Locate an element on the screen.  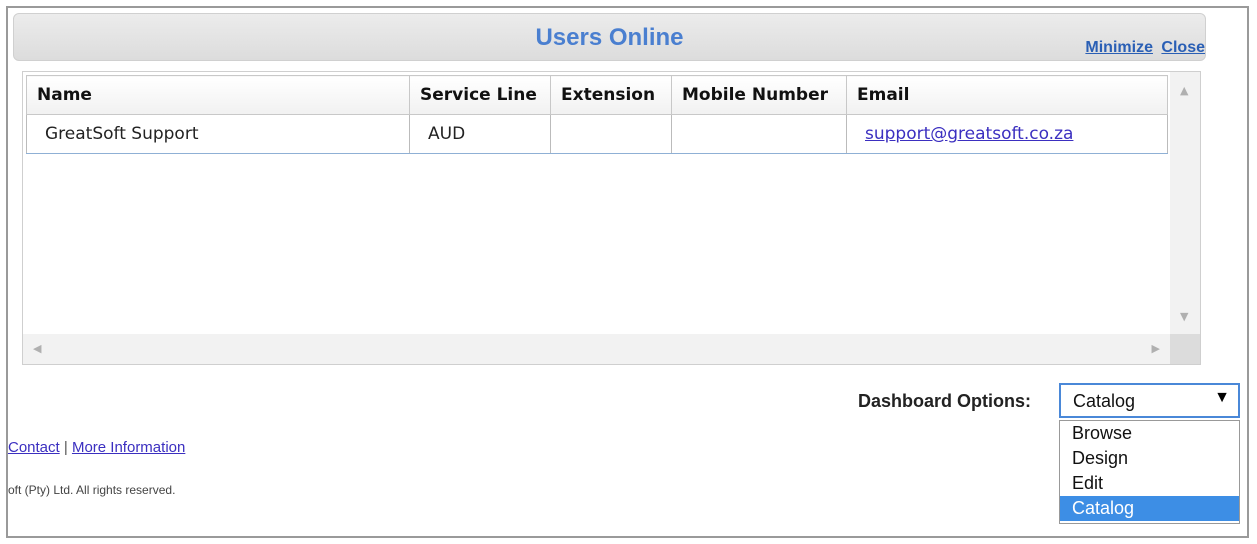
horizontal-scrollbar: ◀ ▶ is located at coordinates (596, 349).